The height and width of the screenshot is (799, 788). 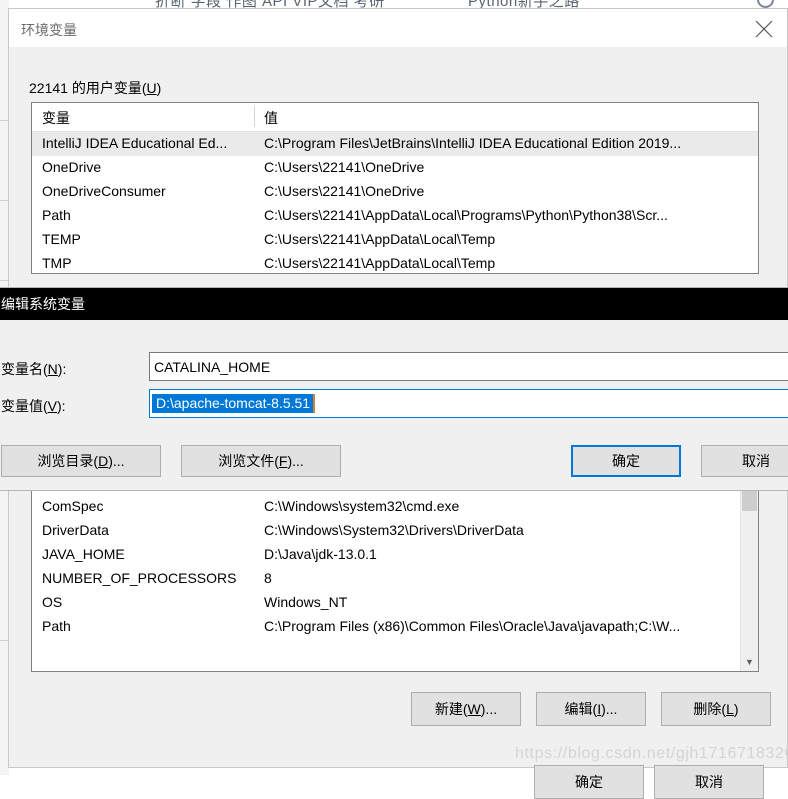 I want to click on edit-dialog-title: 编辑系统变量, so click(x=43, y=304).